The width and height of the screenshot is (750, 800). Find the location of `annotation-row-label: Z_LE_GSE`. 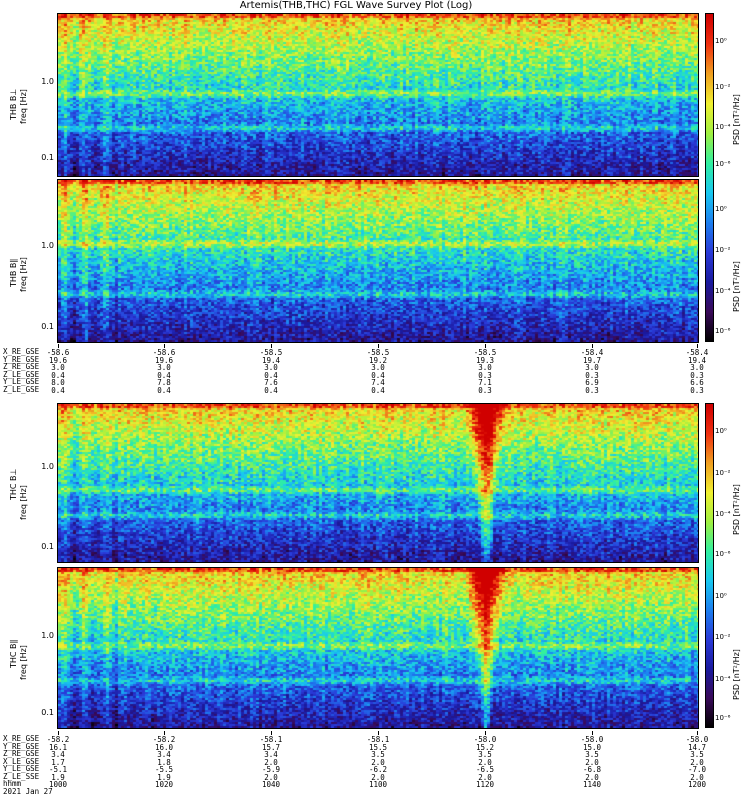

annotation-row-label: Z_LE_GSE is located at coordinates (21, 389).